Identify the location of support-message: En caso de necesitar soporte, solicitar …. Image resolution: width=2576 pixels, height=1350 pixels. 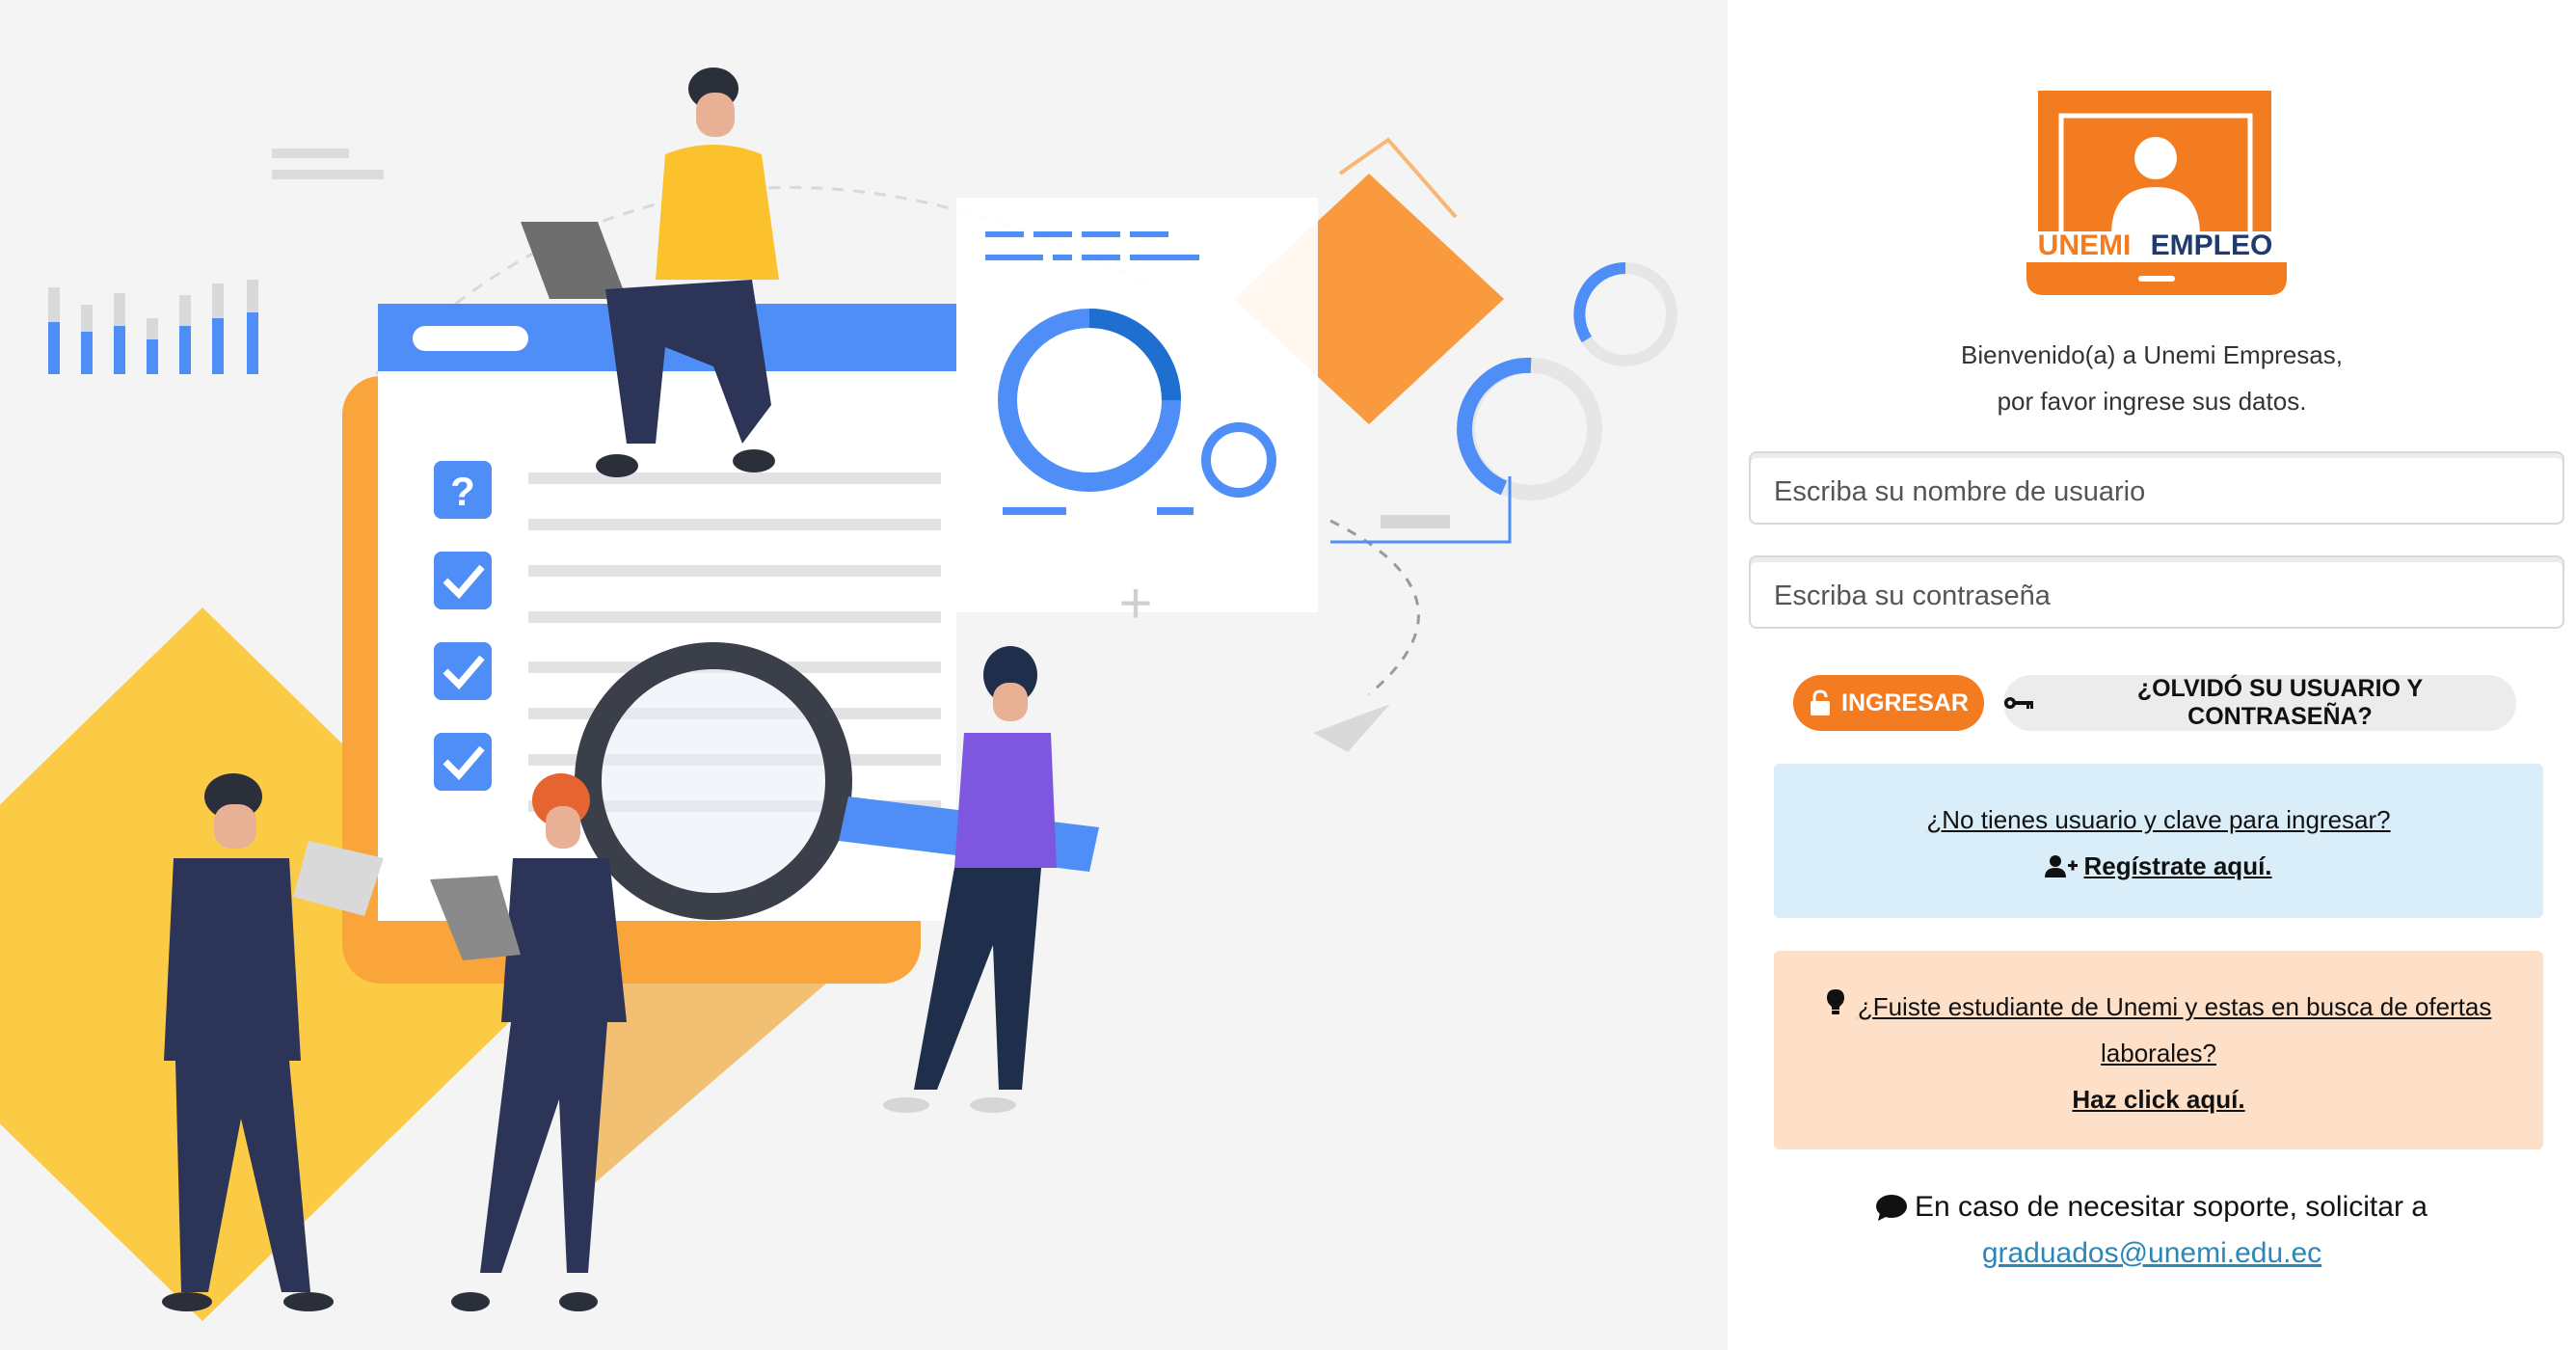
(2151, 1230).